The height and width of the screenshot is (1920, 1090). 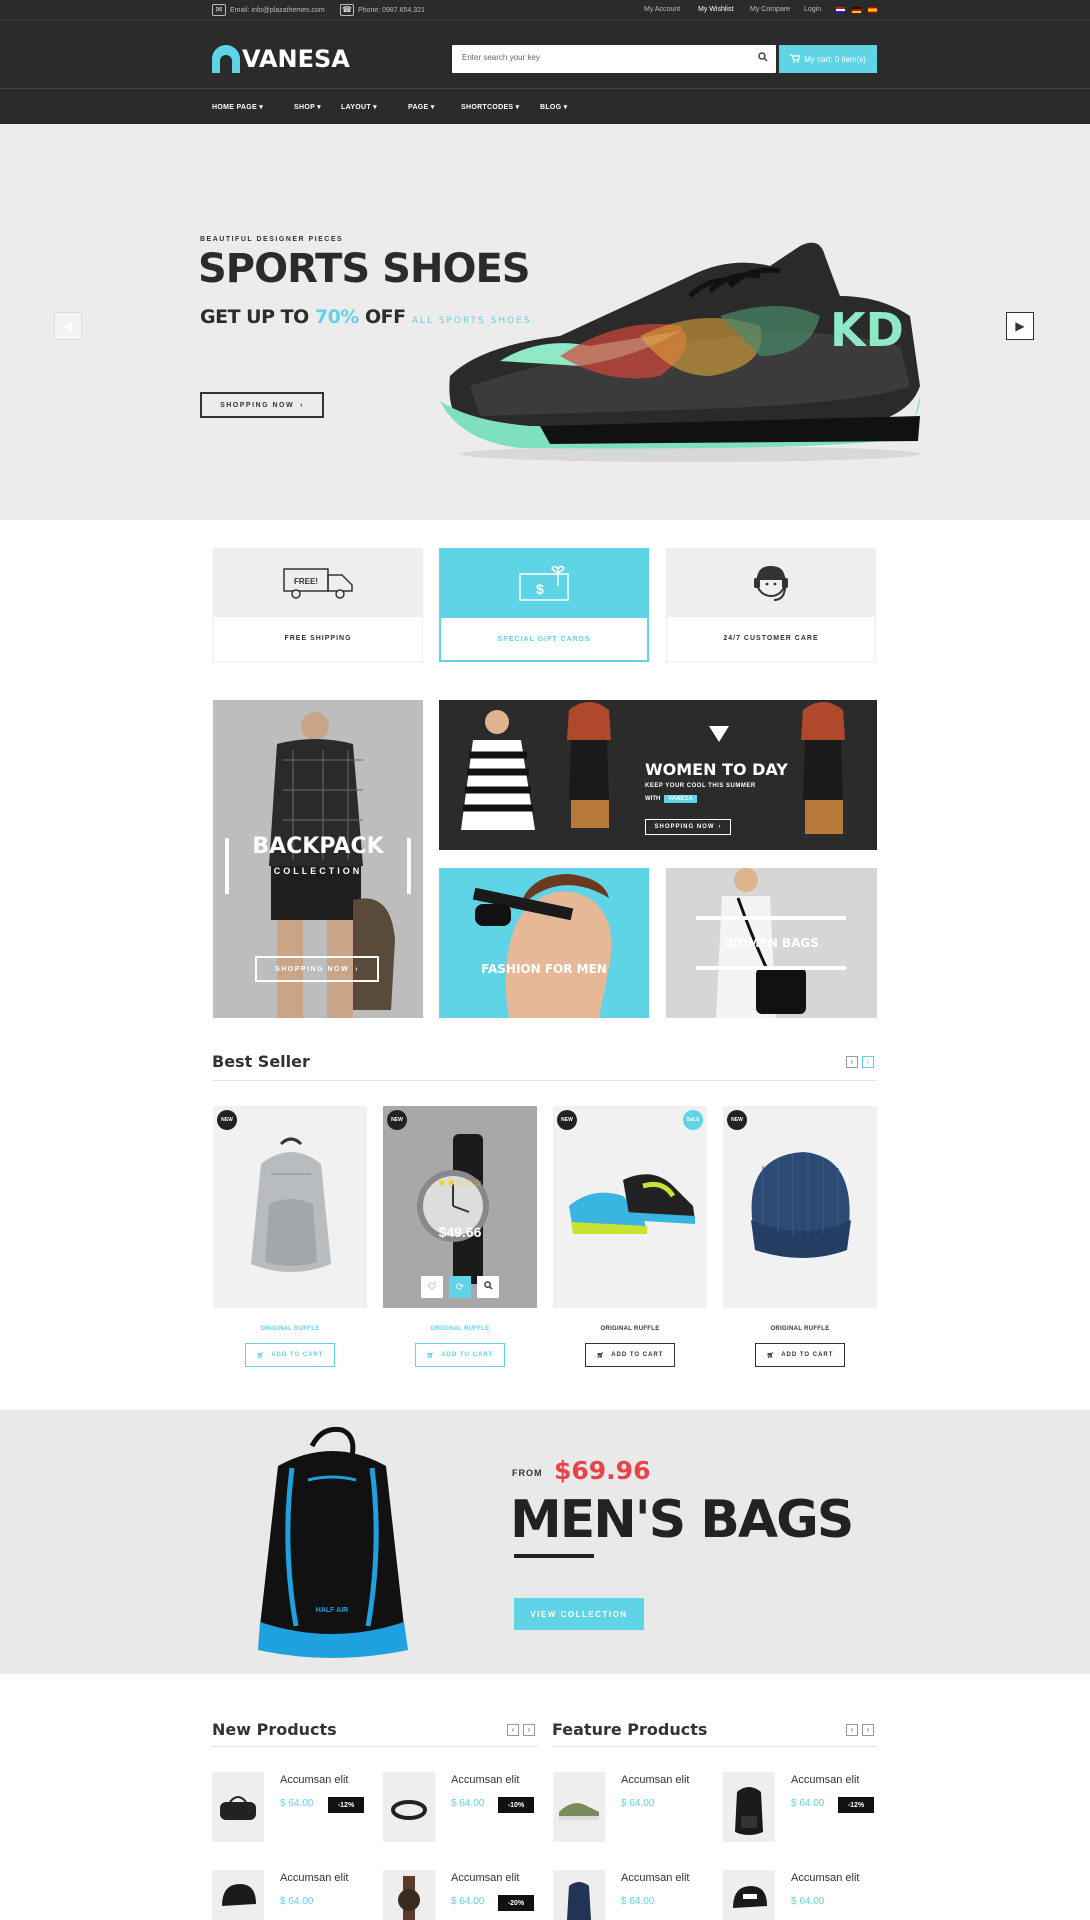 I want to click on heart-icon: ♡, so click(x=432, y=1287).